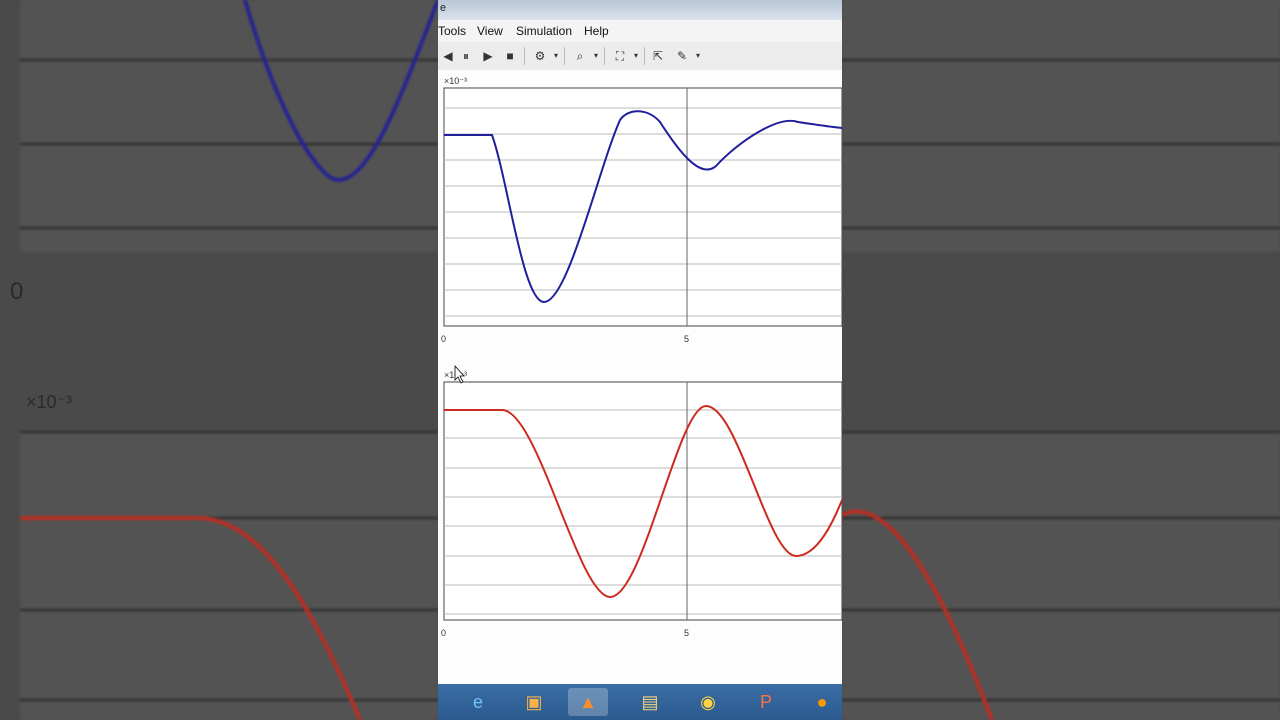 This screenshot has height=720, width=1280. I want to click on chrome-icon: ◉, so click(708, 702).